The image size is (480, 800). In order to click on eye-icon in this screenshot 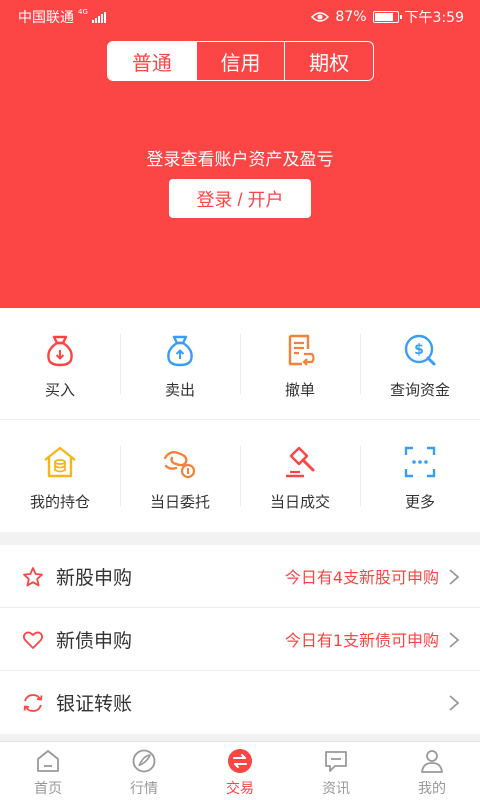, I will do `click(320, 17)`.